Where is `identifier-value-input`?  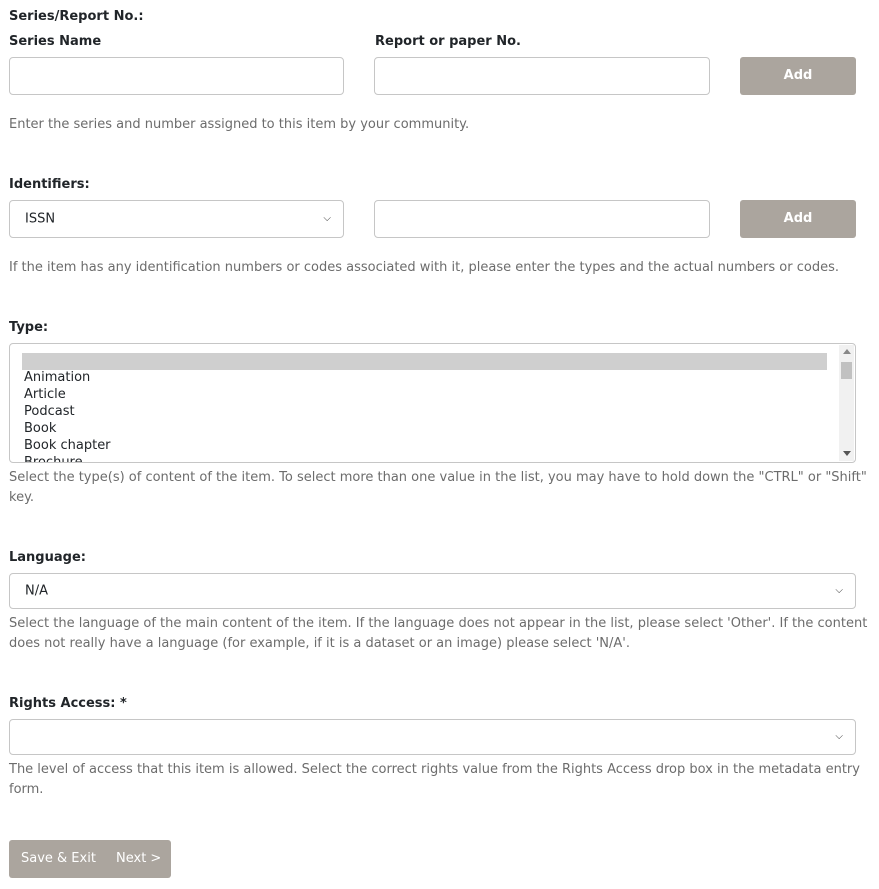 identifier-value-input is located at coordinates (542, 219).